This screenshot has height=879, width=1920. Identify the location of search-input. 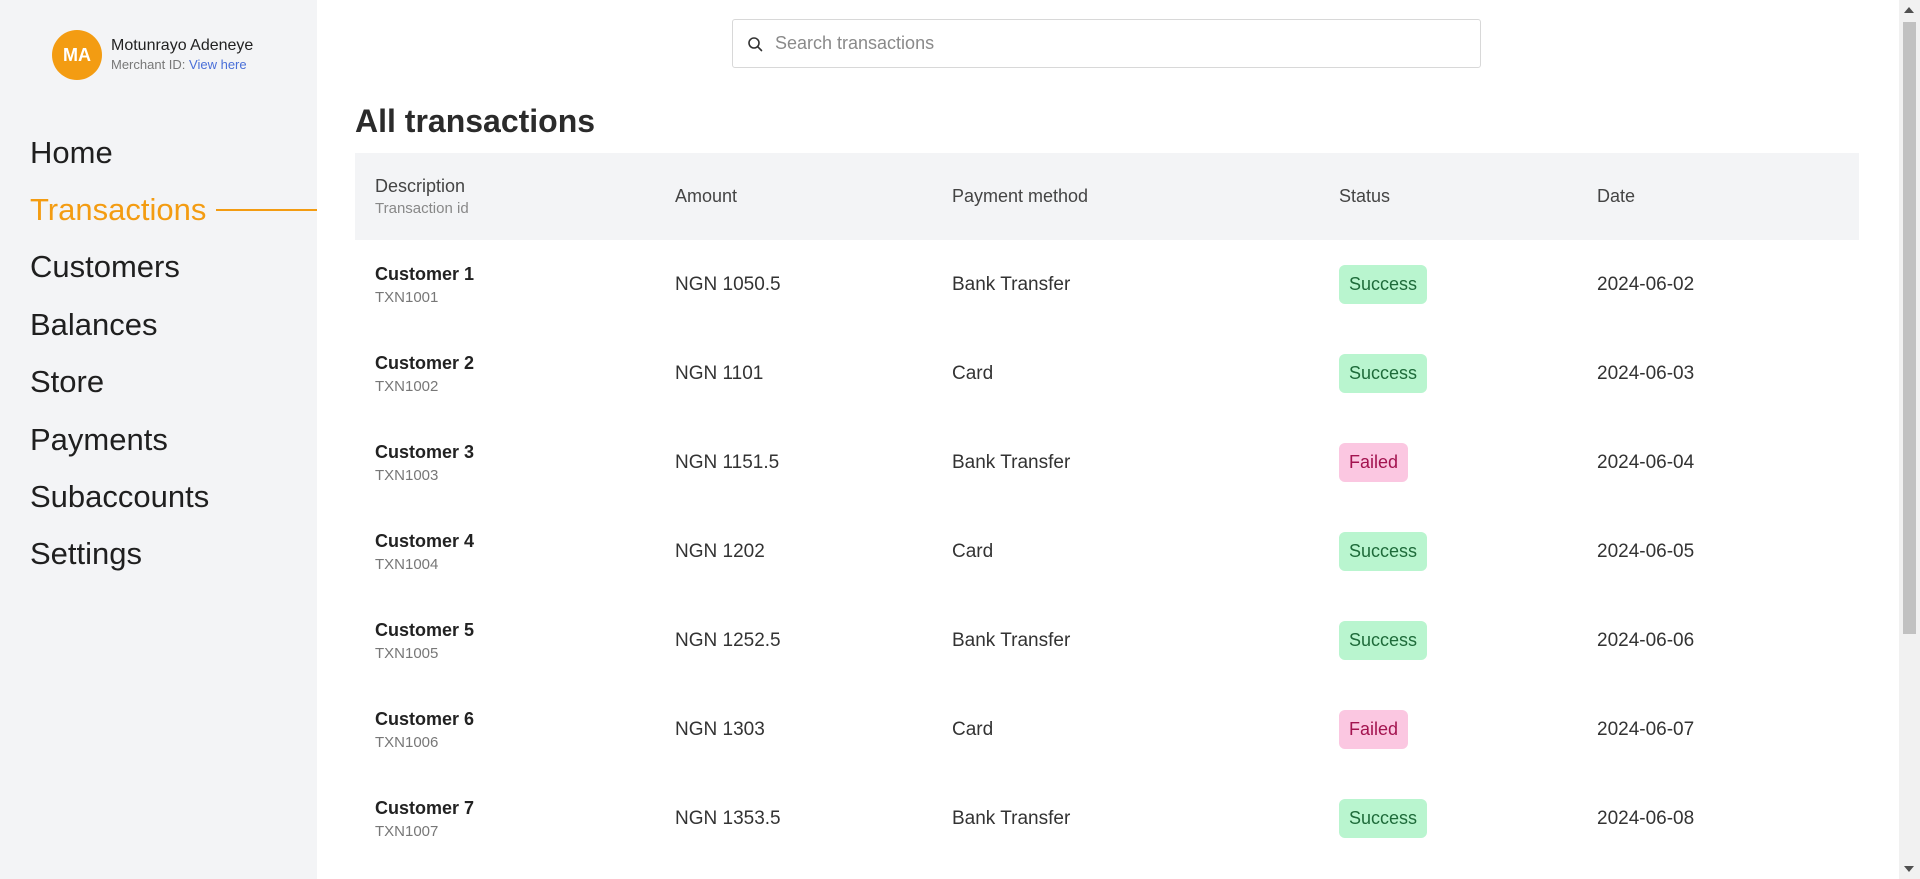
(1115, 43).